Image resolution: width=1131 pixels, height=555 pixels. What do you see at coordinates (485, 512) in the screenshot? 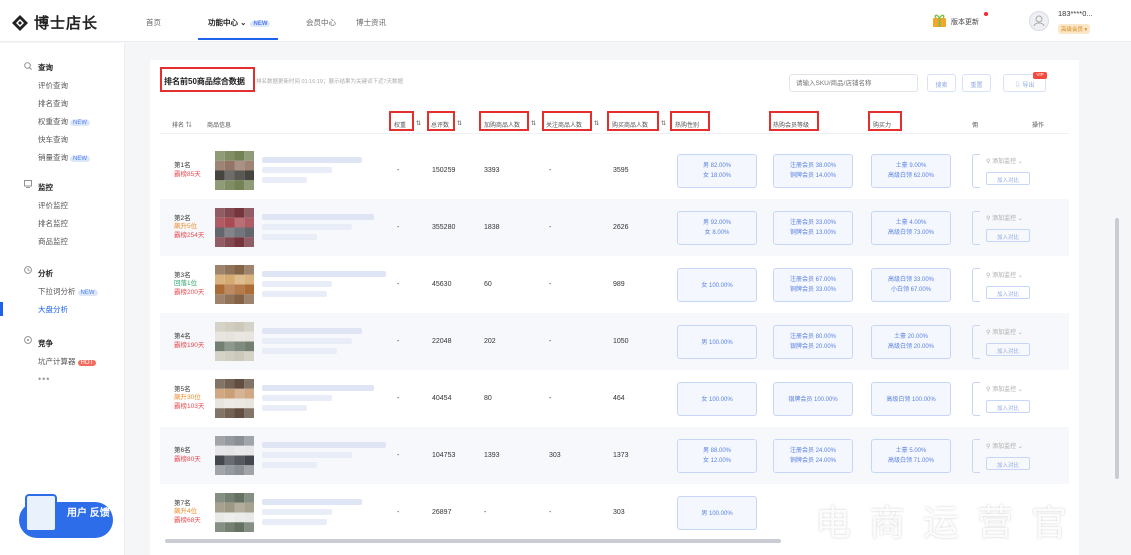
I see `cell-cart: -` at bounding box center [485, 512].